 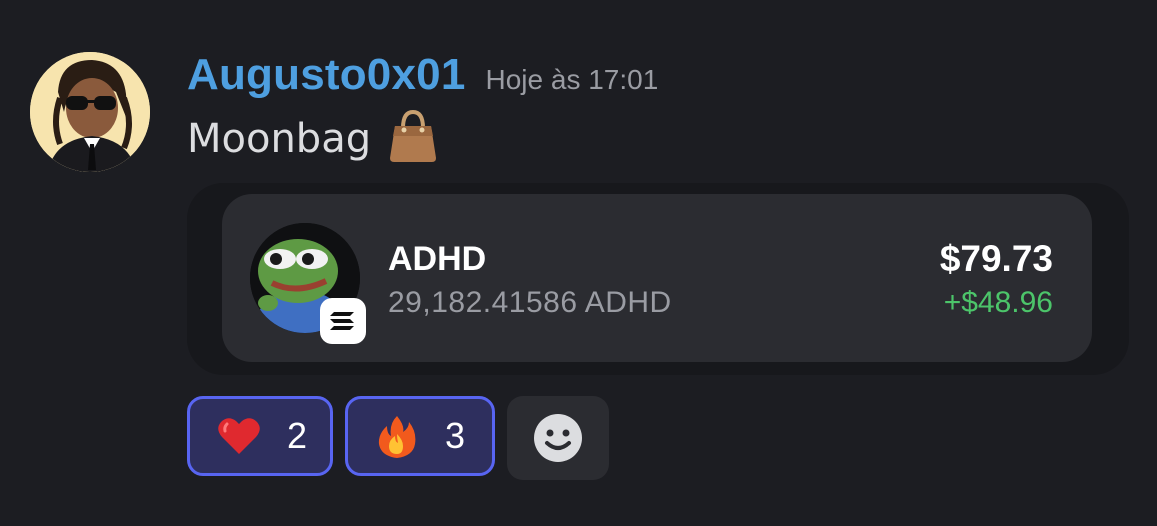 What do you see at coordinates (326, 74) in the screenshot?
I see `username: Augusto0x01` at bounding box center [326, 74].